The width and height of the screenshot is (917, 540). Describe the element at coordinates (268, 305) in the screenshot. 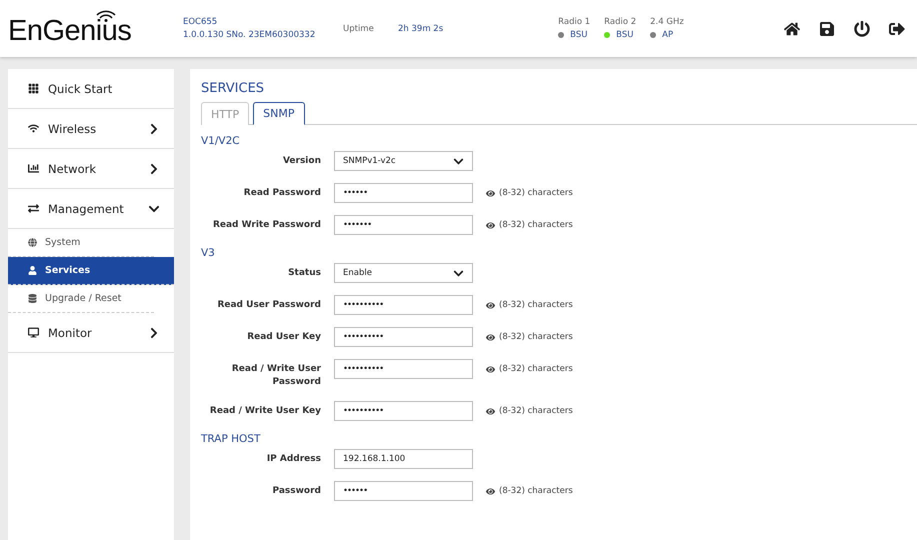

I see `field-label: Read User Password` at that location.